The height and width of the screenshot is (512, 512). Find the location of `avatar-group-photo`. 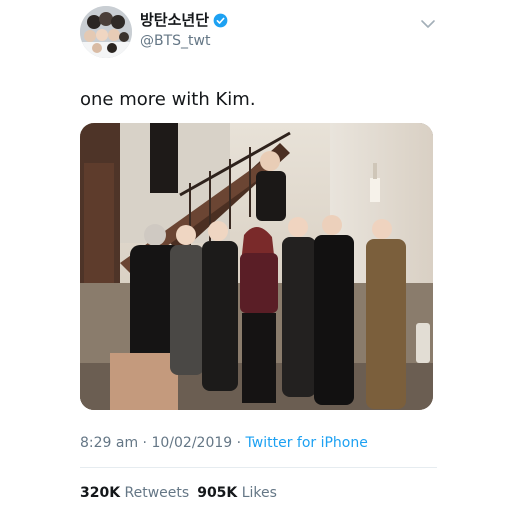

avatar-group-photo is located at coordinates (106, 32).